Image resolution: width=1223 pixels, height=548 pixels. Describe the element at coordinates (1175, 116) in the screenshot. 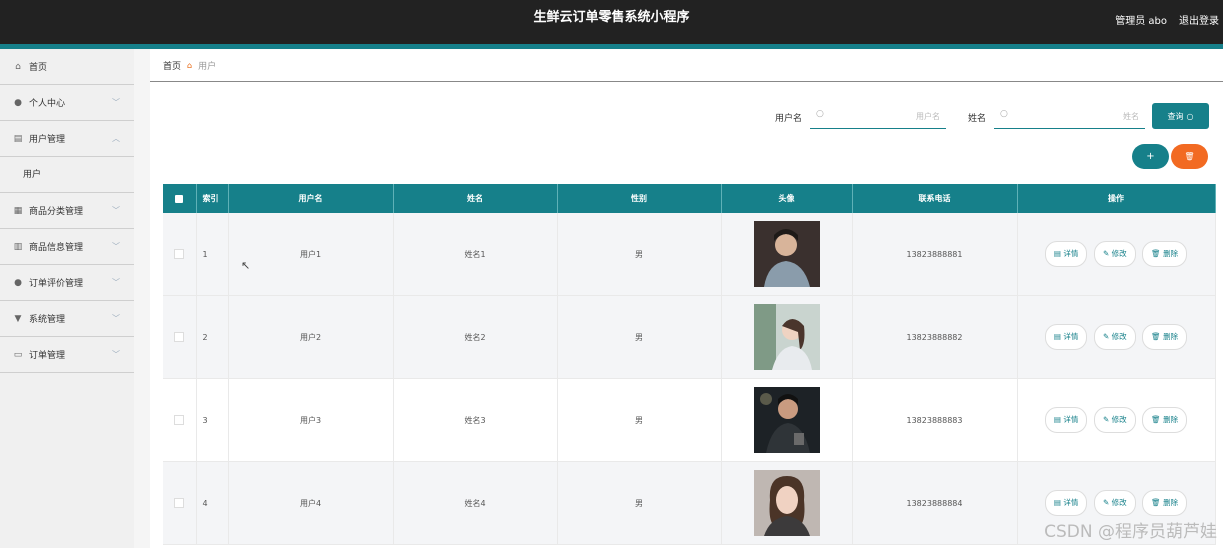

I see `query-button-label: 查询` at that location.